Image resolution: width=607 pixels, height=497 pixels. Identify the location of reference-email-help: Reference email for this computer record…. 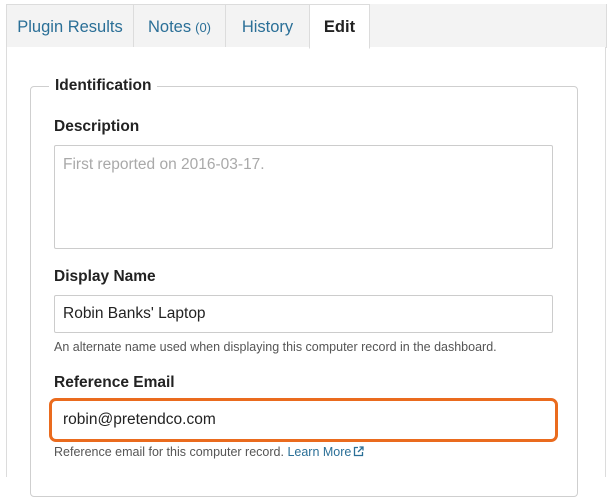
(209, 452).